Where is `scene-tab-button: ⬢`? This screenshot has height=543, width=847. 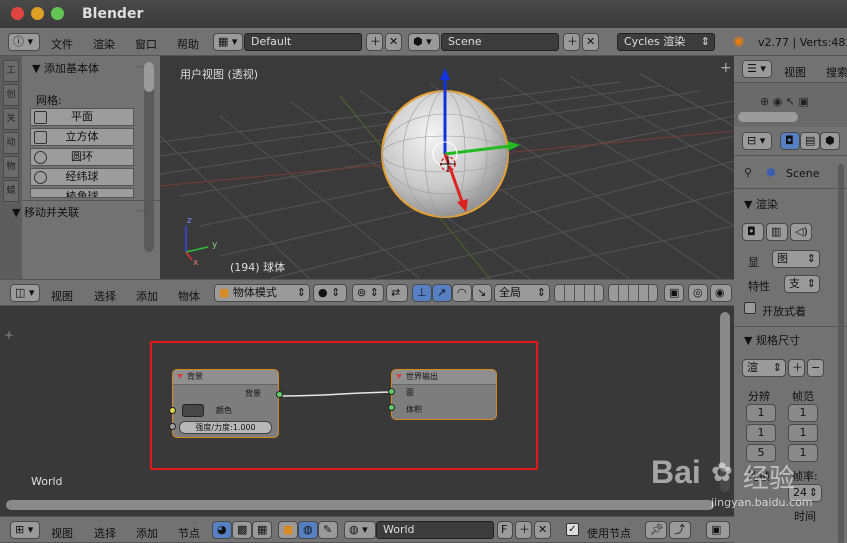 scene-tab-button: ⬢ is located at coordinates (830, 141).